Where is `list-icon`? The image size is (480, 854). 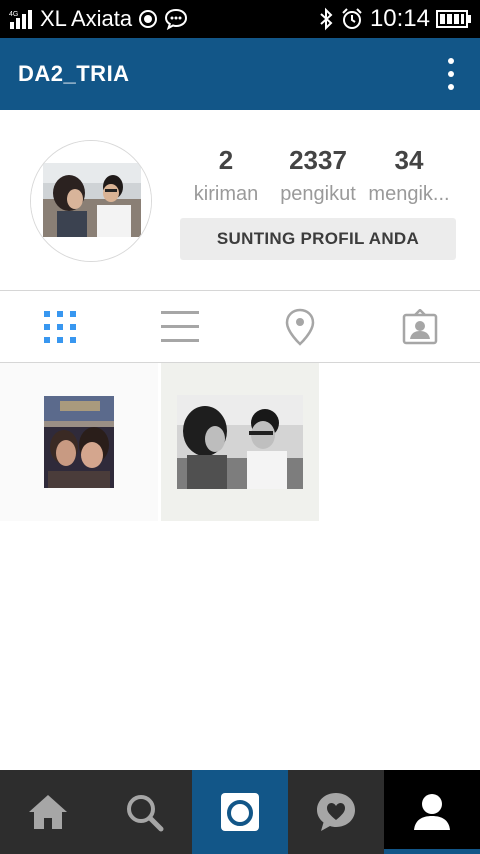
list-icon is located at coordinates (180, 326).